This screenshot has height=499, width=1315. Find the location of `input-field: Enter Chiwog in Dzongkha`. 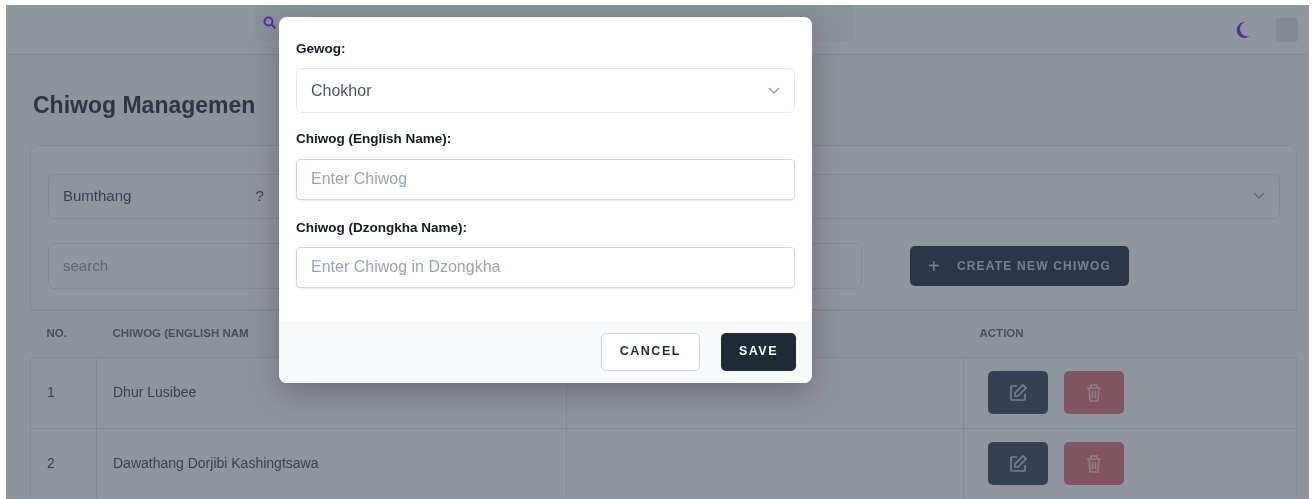

input-field: Enter Chiwog in Dzongkha is located at coordinates (545, 267).